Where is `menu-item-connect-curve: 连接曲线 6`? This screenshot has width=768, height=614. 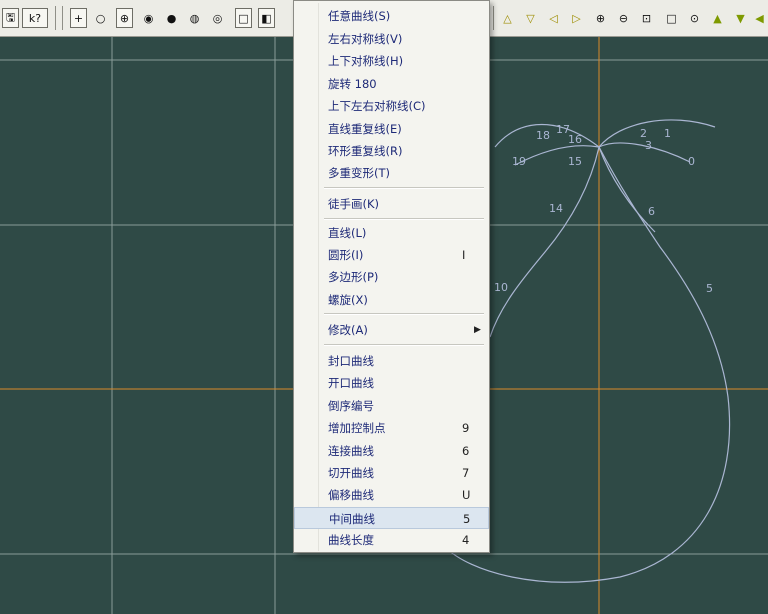 menu-item-connect-curve: 连接曲线 6 is located at coordinates (391, 451).